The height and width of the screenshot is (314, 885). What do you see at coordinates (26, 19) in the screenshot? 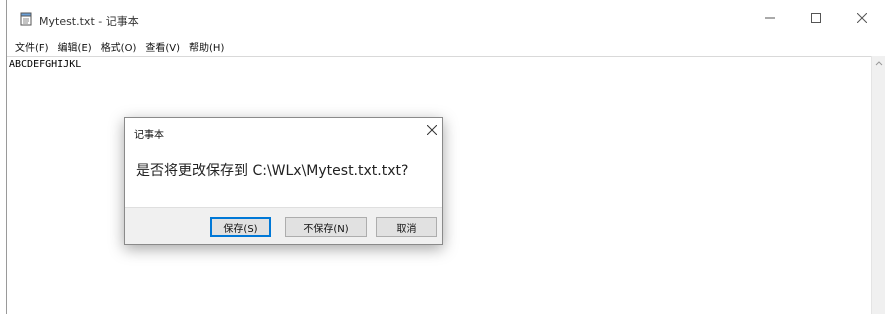
I see `notepad-icon` at bounding box center [26, 19].